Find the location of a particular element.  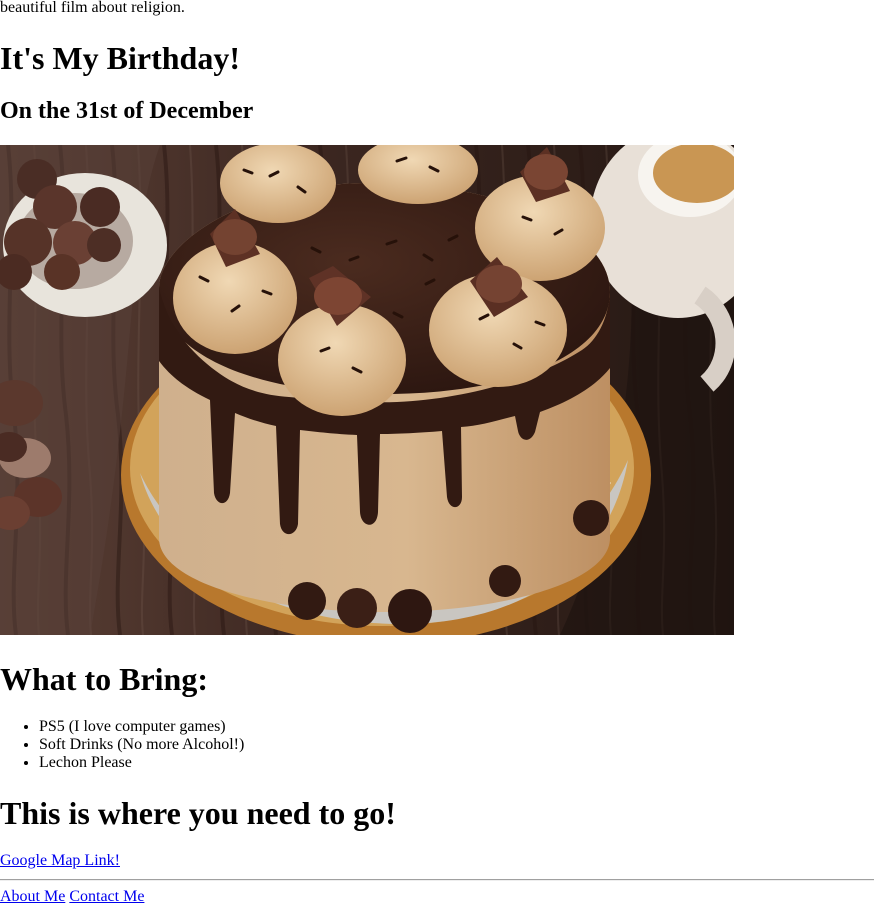

list-item: Lechon Please is located at coordinates (141, 763).